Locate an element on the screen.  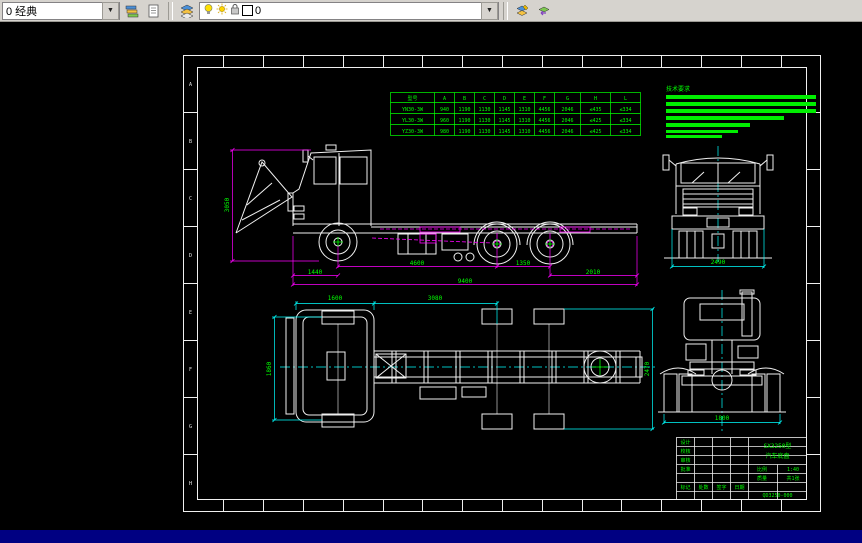
dim-wheelbase: 4600 is located at coordinates (417, 263).